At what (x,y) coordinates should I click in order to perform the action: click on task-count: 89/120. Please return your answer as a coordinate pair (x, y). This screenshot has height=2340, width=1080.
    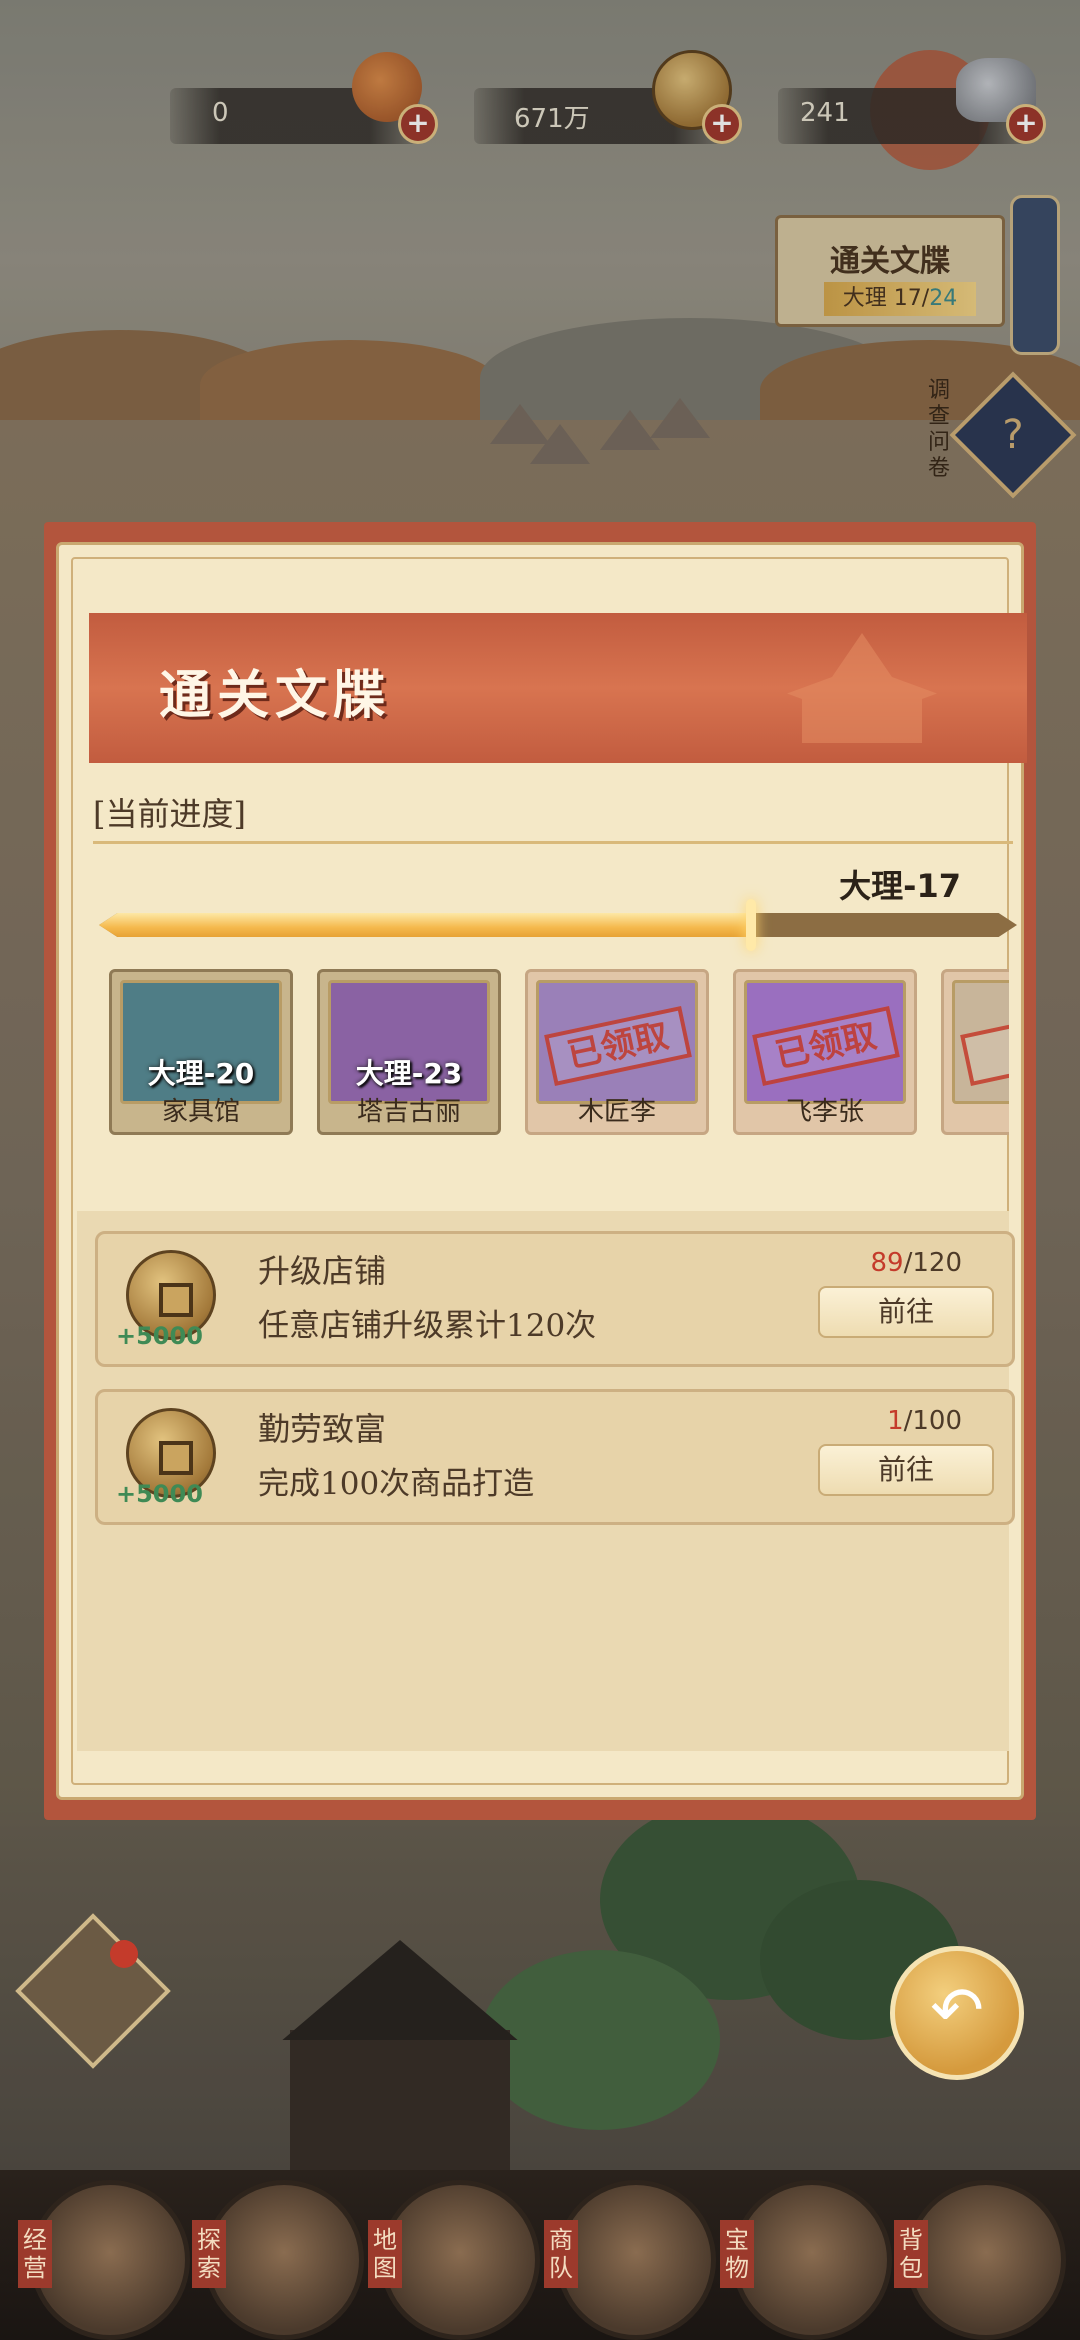
    Looking at the image, I should click on (916, 1263).